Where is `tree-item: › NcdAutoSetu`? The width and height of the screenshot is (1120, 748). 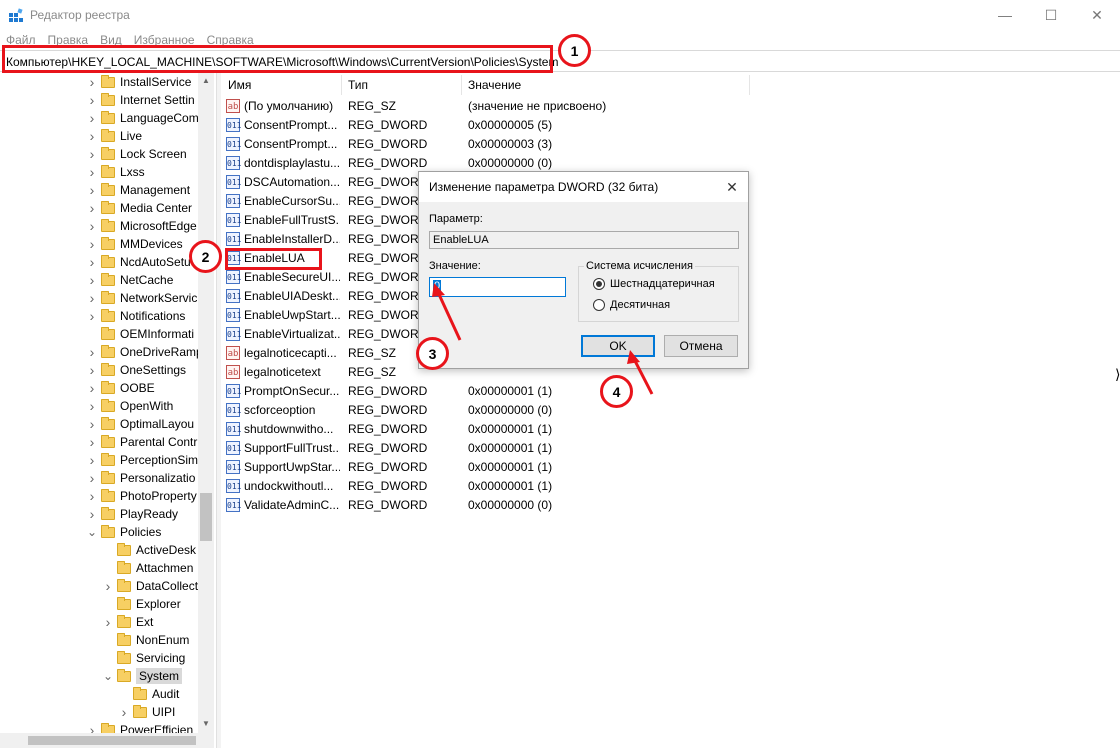
tree-item: › NcdAutoSetu is located at coordinates (138, 262).